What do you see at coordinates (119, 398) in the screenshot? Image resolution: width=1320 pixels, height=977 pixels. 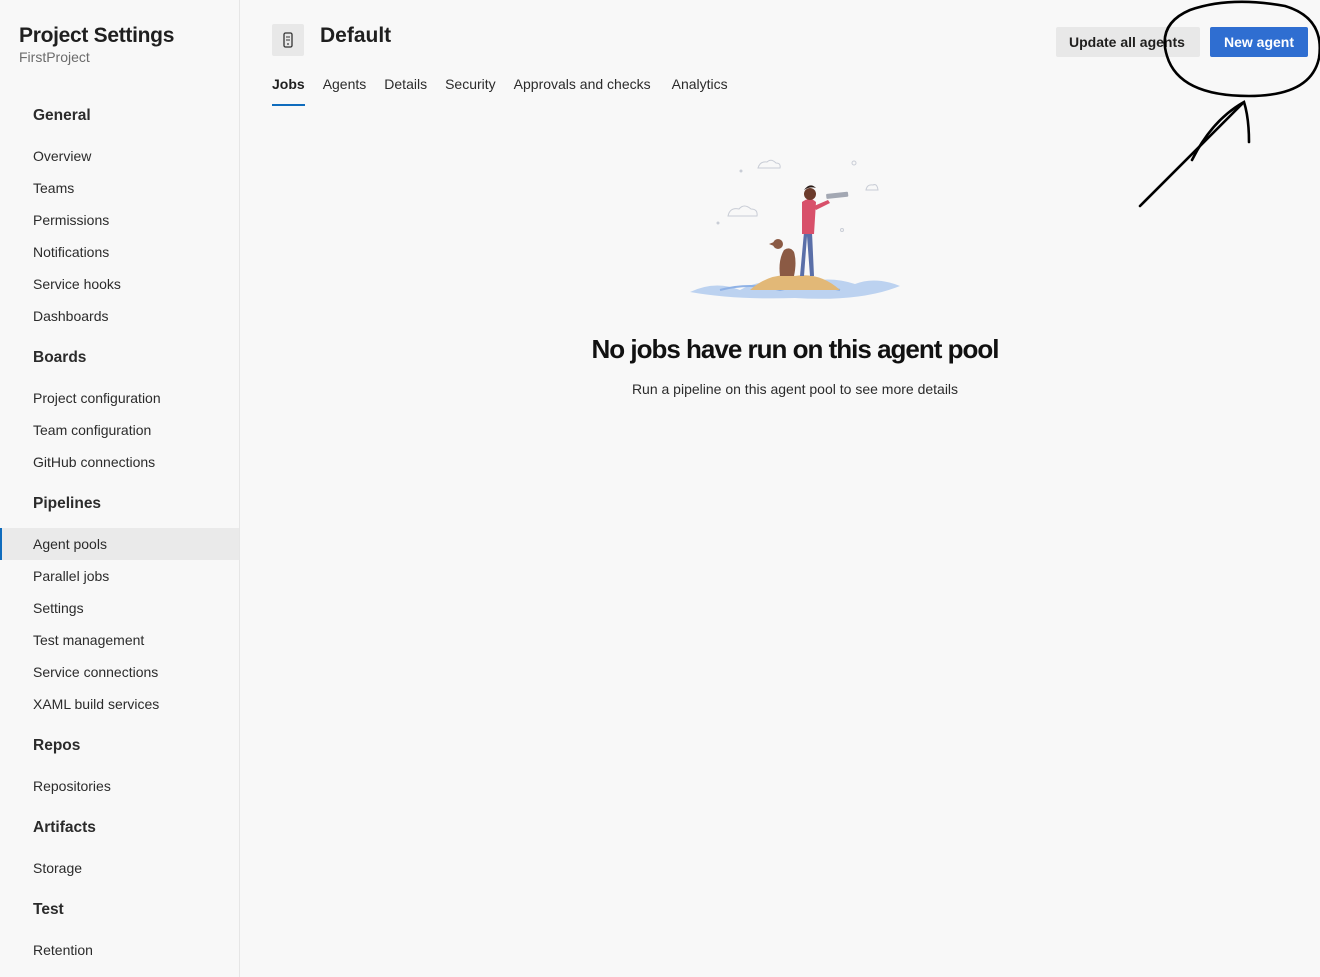 I see `sidebar-item-project-configuration: Project configuration` at bounding box center [119, 398].